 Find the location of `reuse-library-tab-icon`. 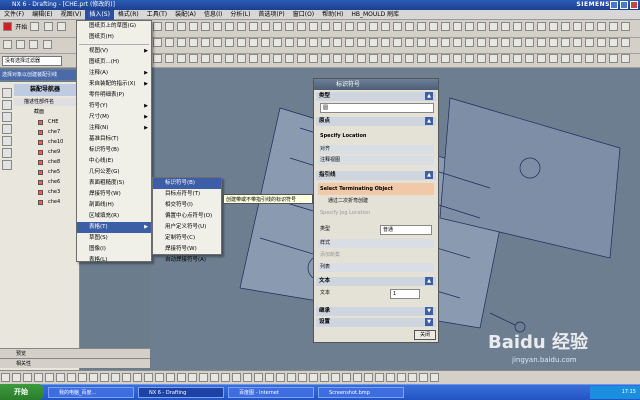

reuse-library-tab-icon is located at coordinates (7, 129).